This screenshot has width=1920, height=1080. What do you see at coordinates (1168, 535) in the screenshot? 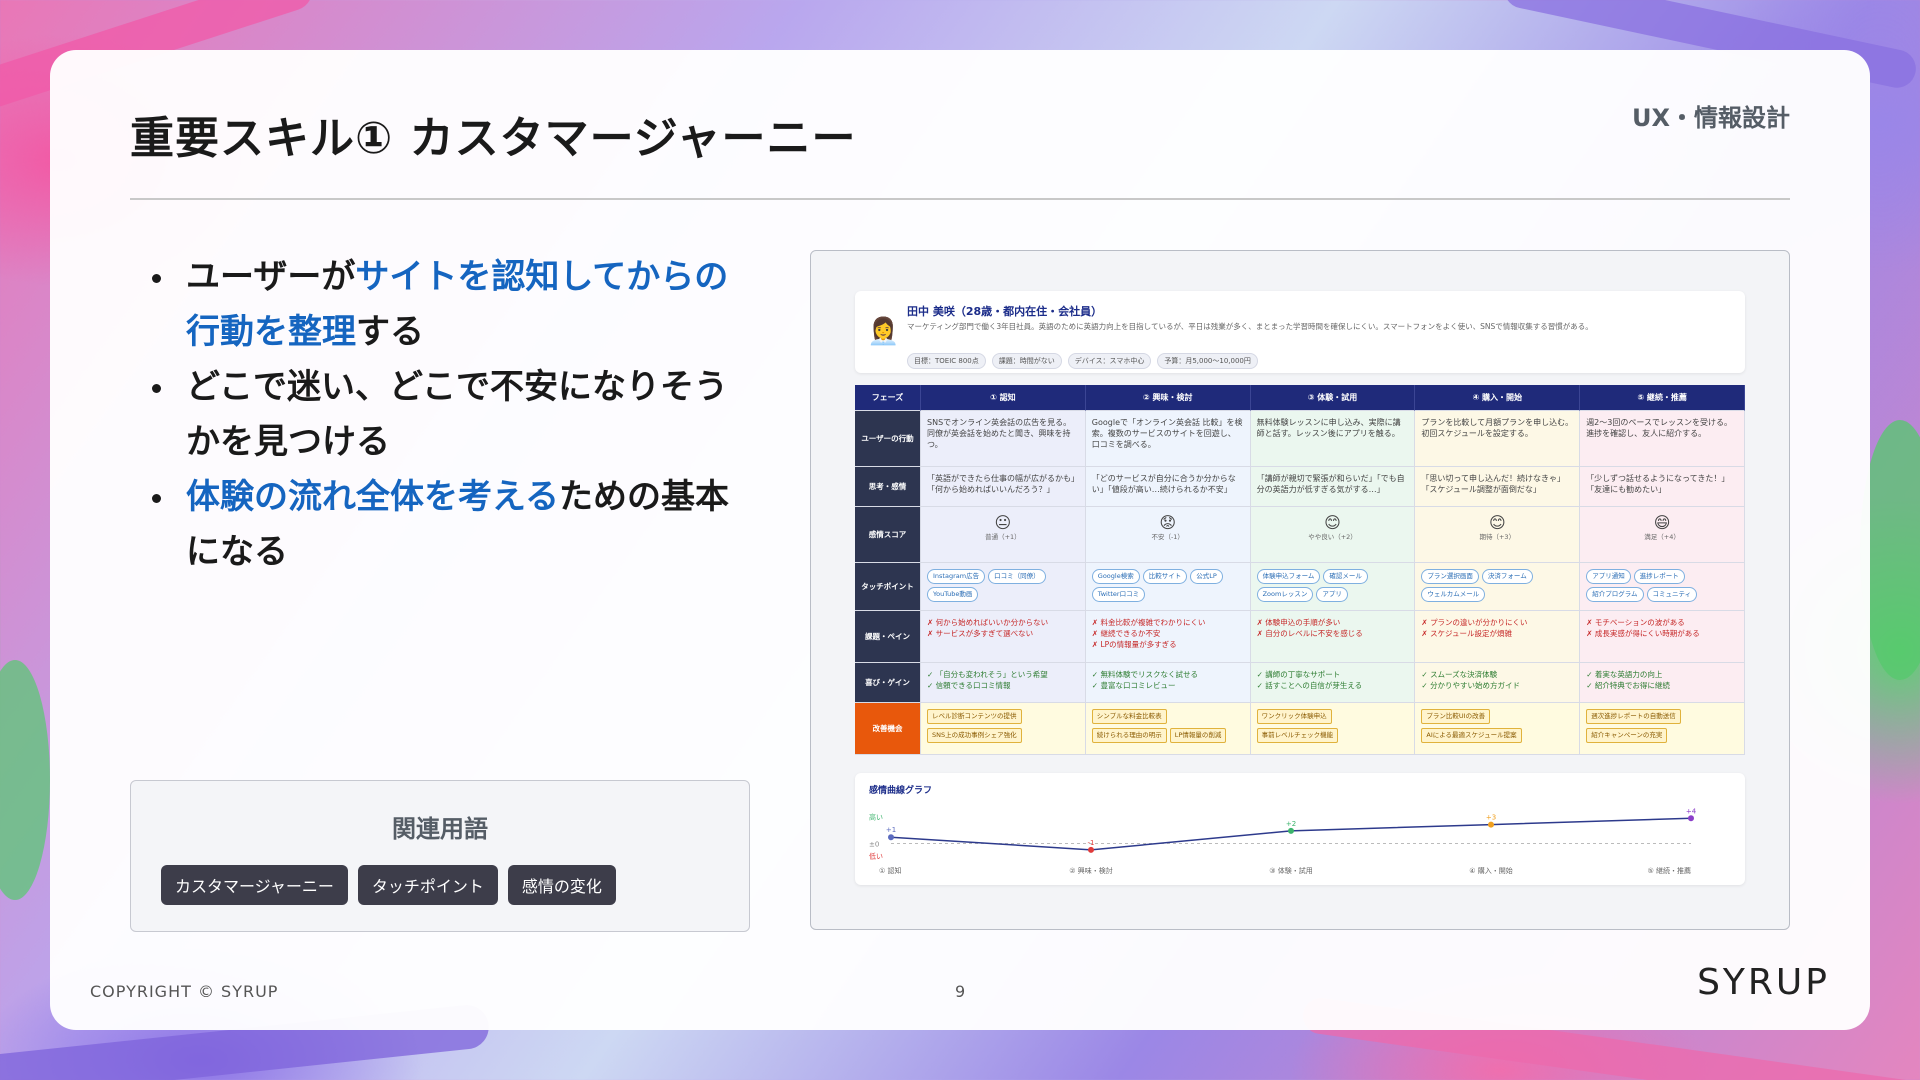
I see `emotion-cell: 😟 不安（-1）` at bounding box center [1168, 535].